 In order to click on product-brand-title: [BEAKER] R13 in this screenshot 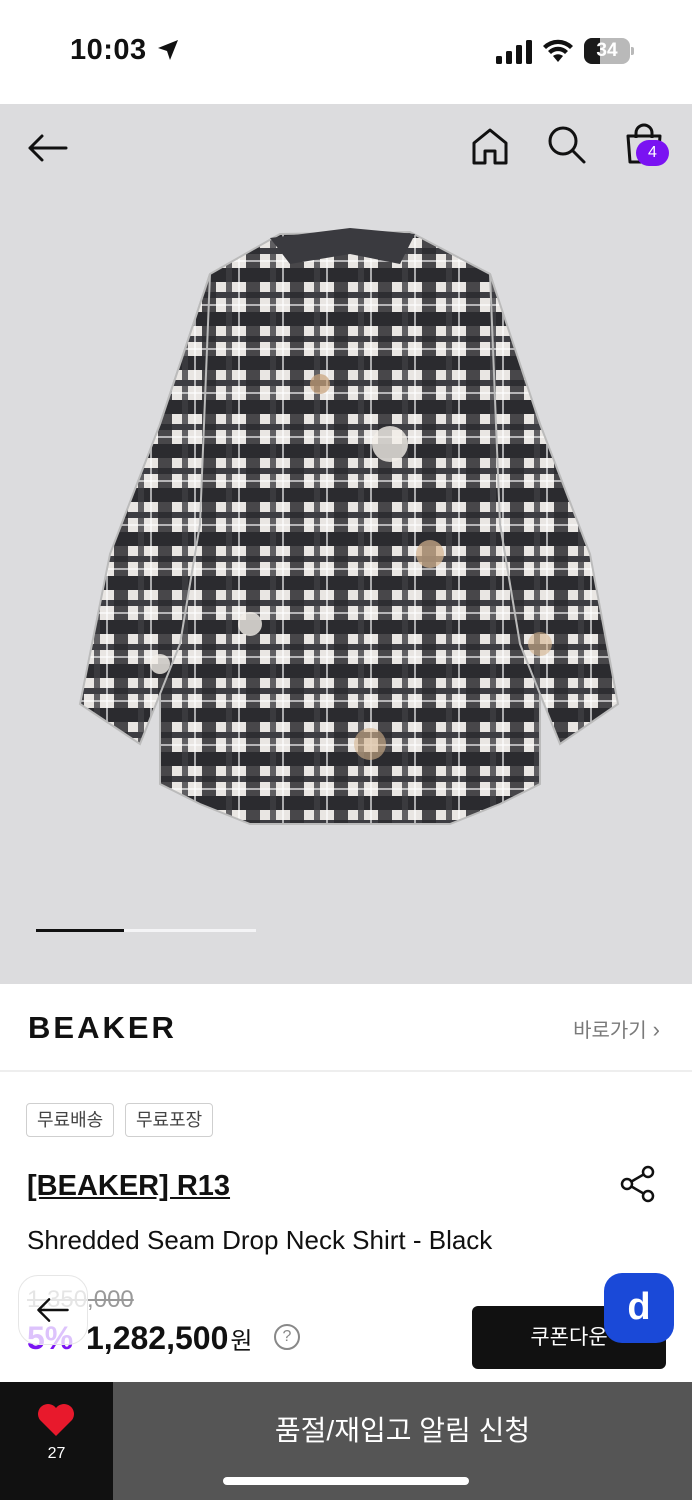, I will do `click(128, 1186)`.